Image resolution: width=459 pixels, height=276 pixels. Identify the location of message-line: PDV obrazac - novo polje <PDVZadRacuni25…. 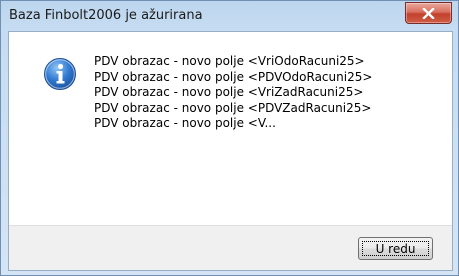
(233, 107).